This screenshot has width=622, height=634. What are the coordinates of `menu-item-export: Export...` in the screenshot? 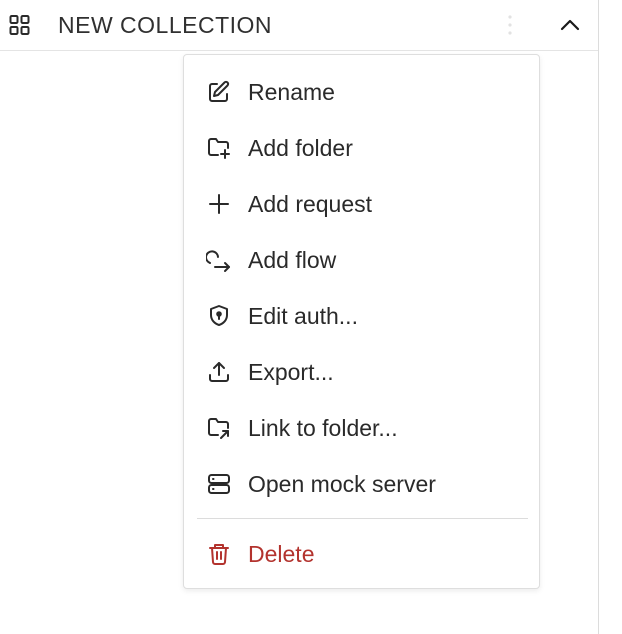 It's located at (361, 372).